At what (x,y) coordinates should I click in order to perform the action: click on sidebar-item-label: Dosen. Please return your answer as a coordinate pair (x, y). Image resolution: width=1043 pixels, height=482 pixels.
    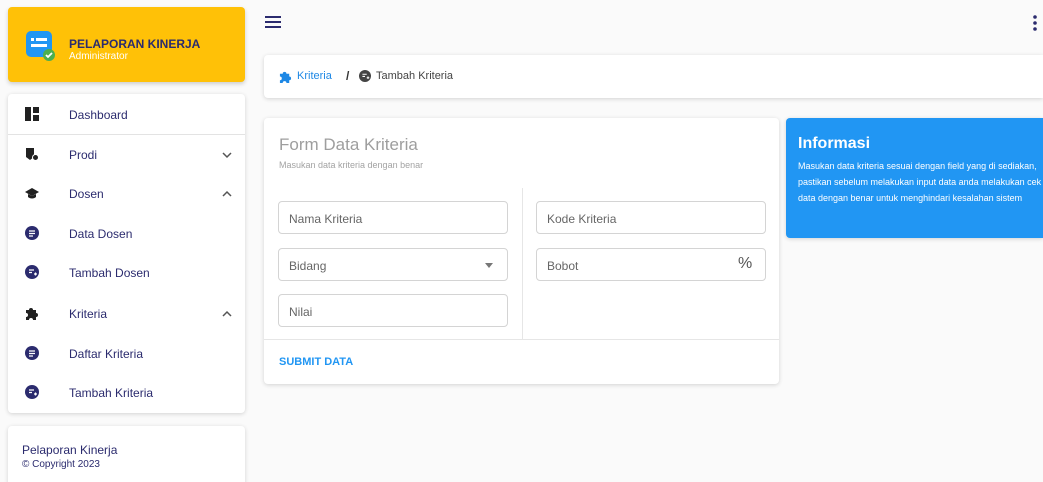
    Looking at the image, I should click on (86, 194).